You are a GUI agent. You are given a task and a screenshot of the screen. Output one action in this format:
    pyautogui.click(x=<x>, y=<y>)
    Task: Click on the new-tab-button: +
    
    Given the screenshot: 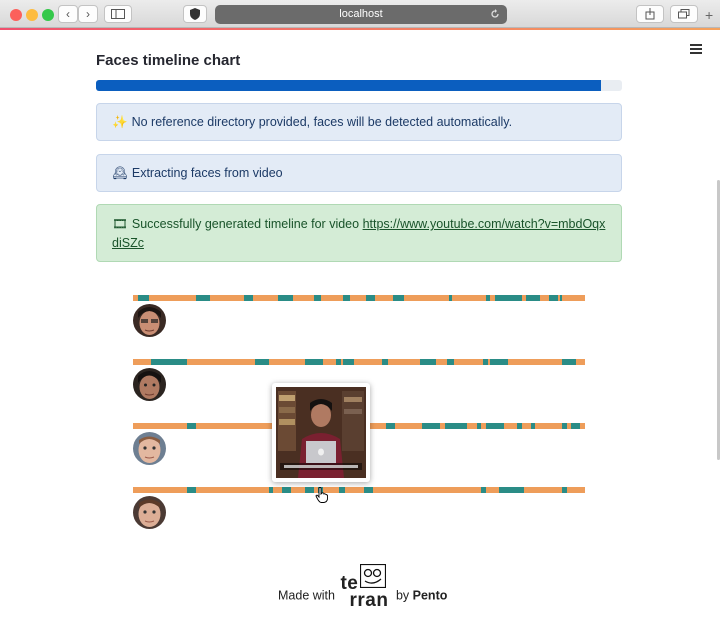 What is the action you would take?
    pyautogui.click(x=709, y=15)
    